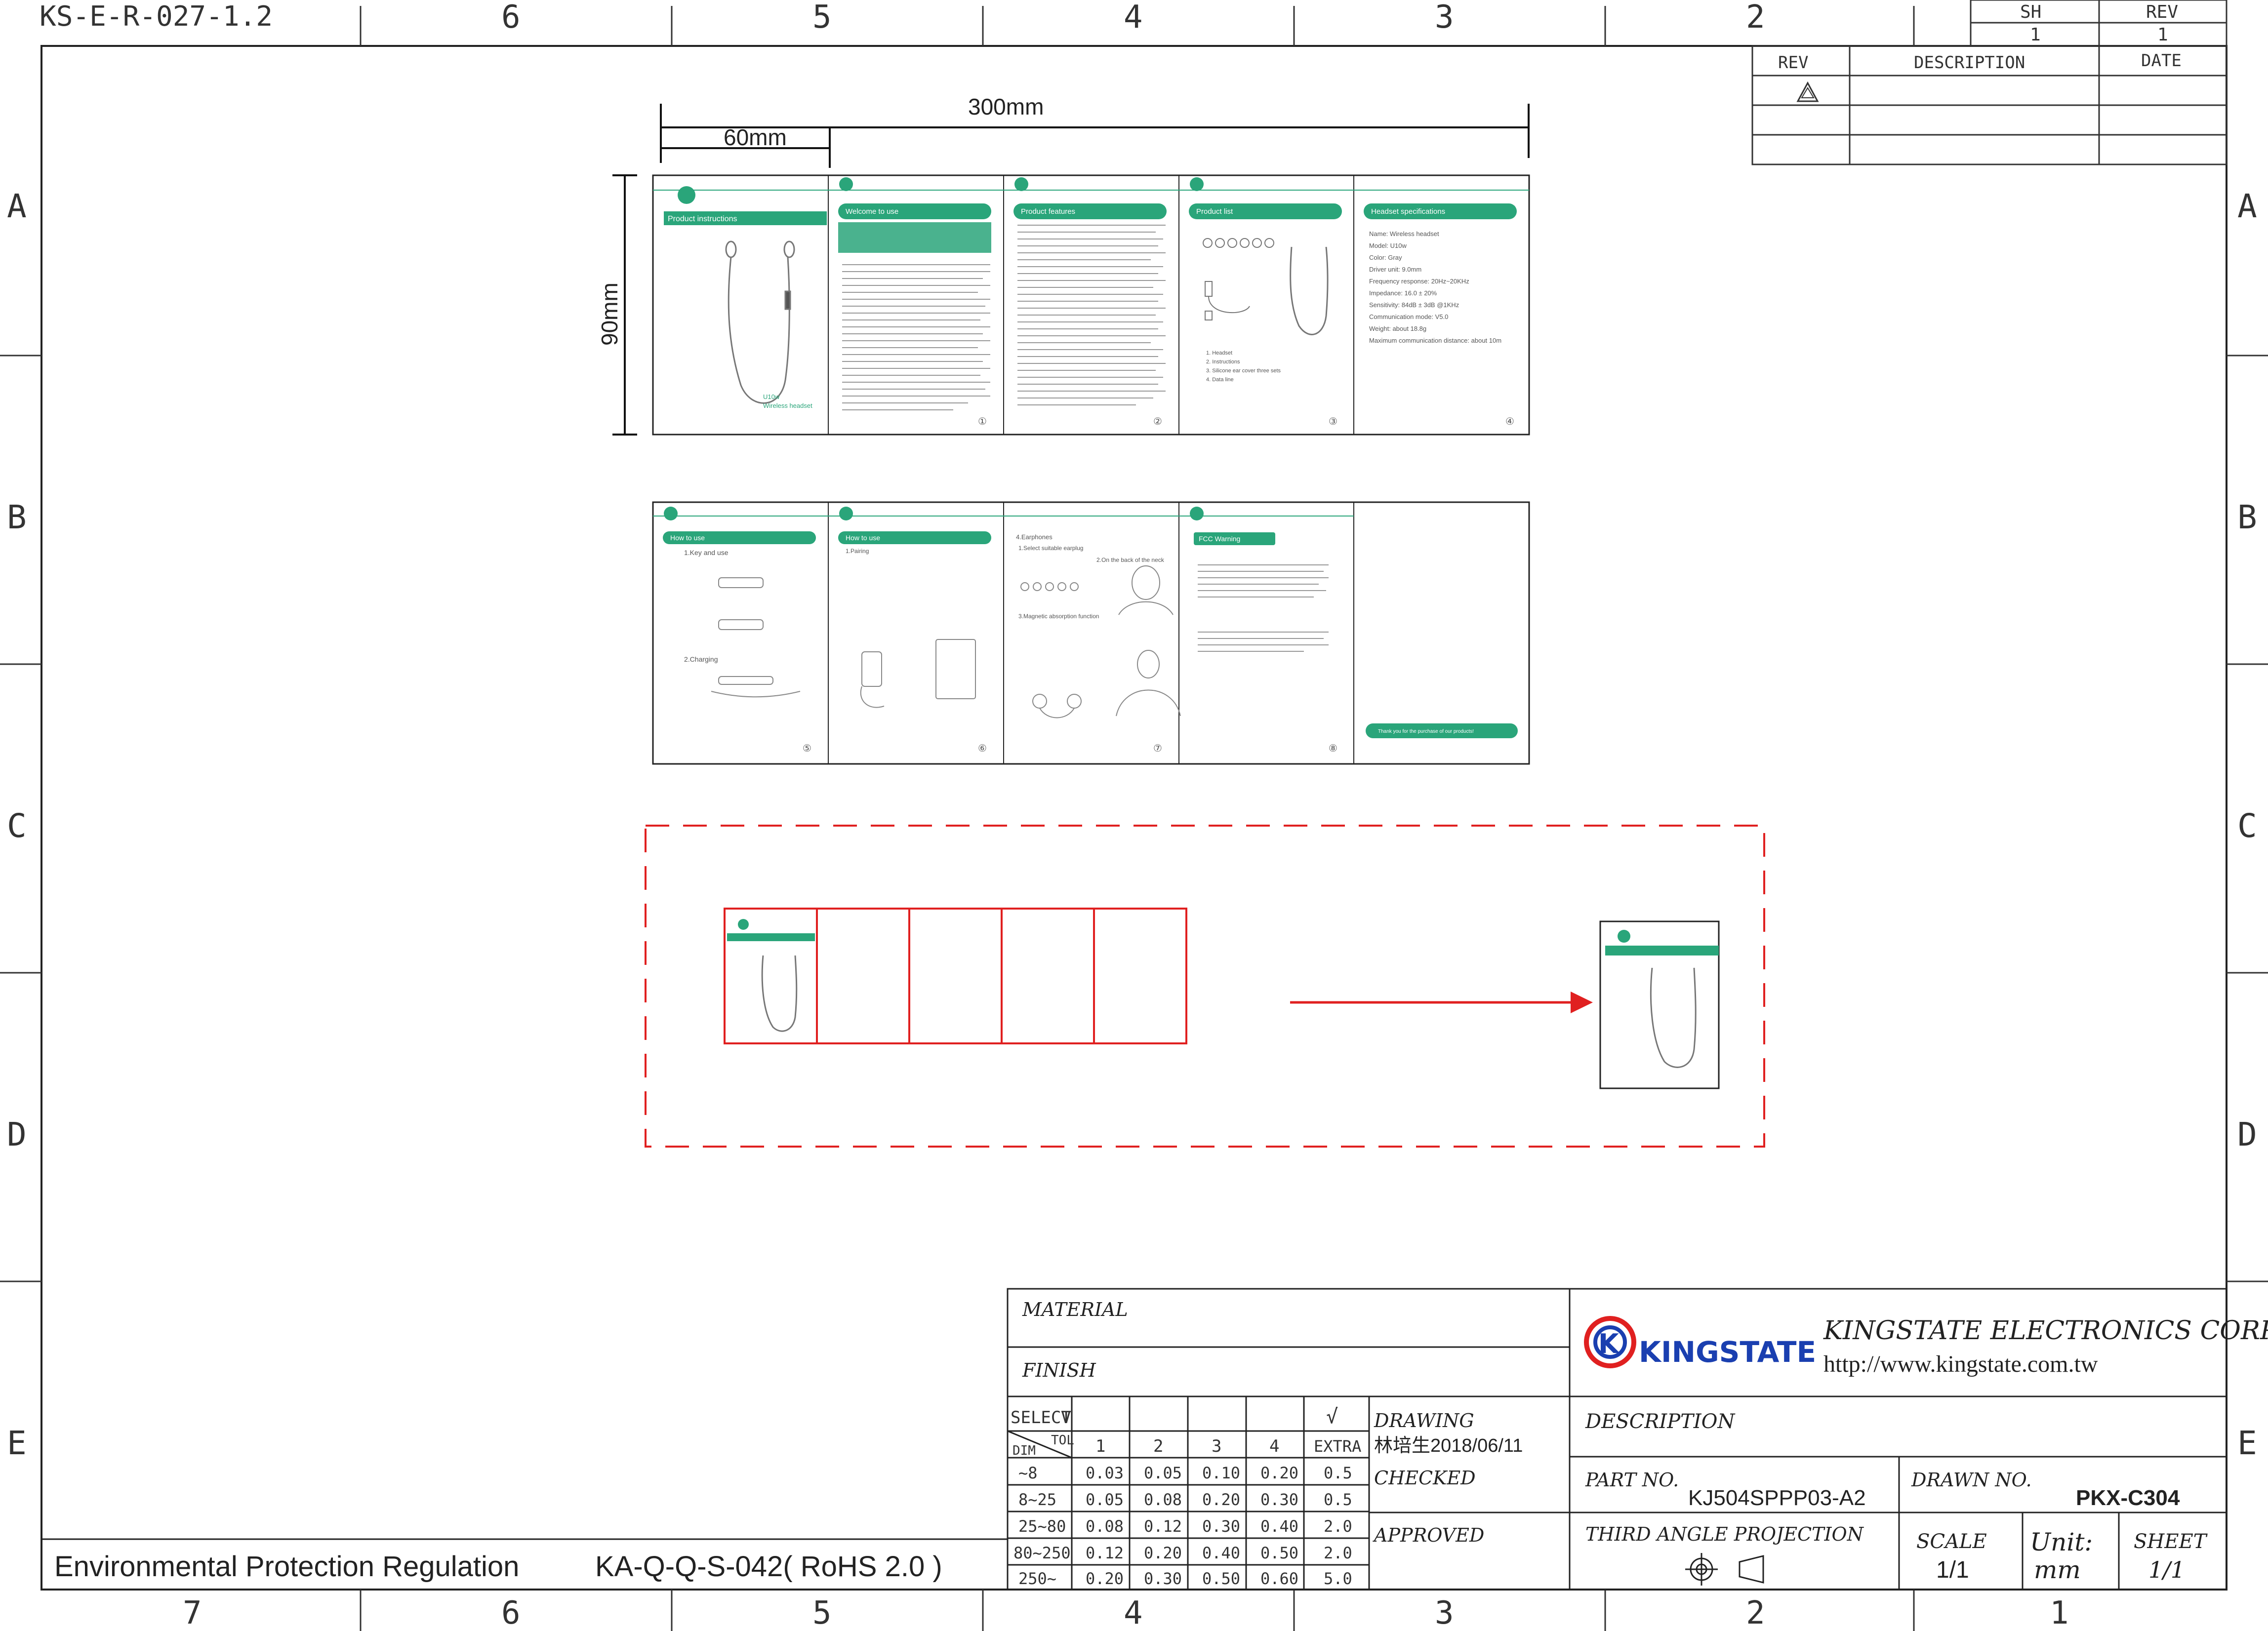  I want to click on drawing-label: DRAWING, so click(1424, 1421).